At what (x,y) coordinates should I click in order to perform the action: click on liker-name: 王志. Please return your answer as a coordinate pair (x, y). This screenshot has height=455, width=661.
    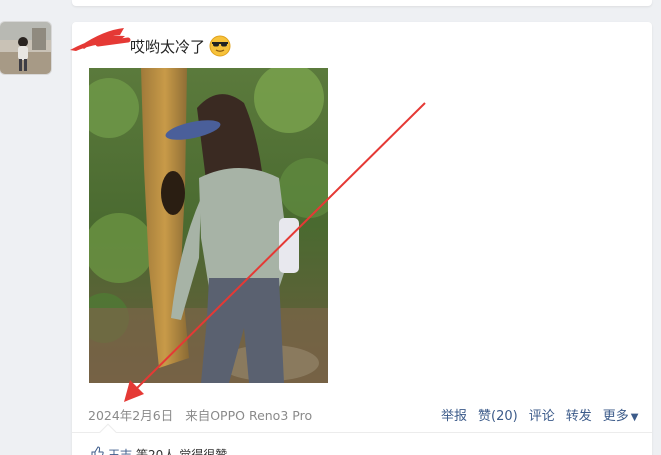
    Looking at the image, I should click on (120, 450).